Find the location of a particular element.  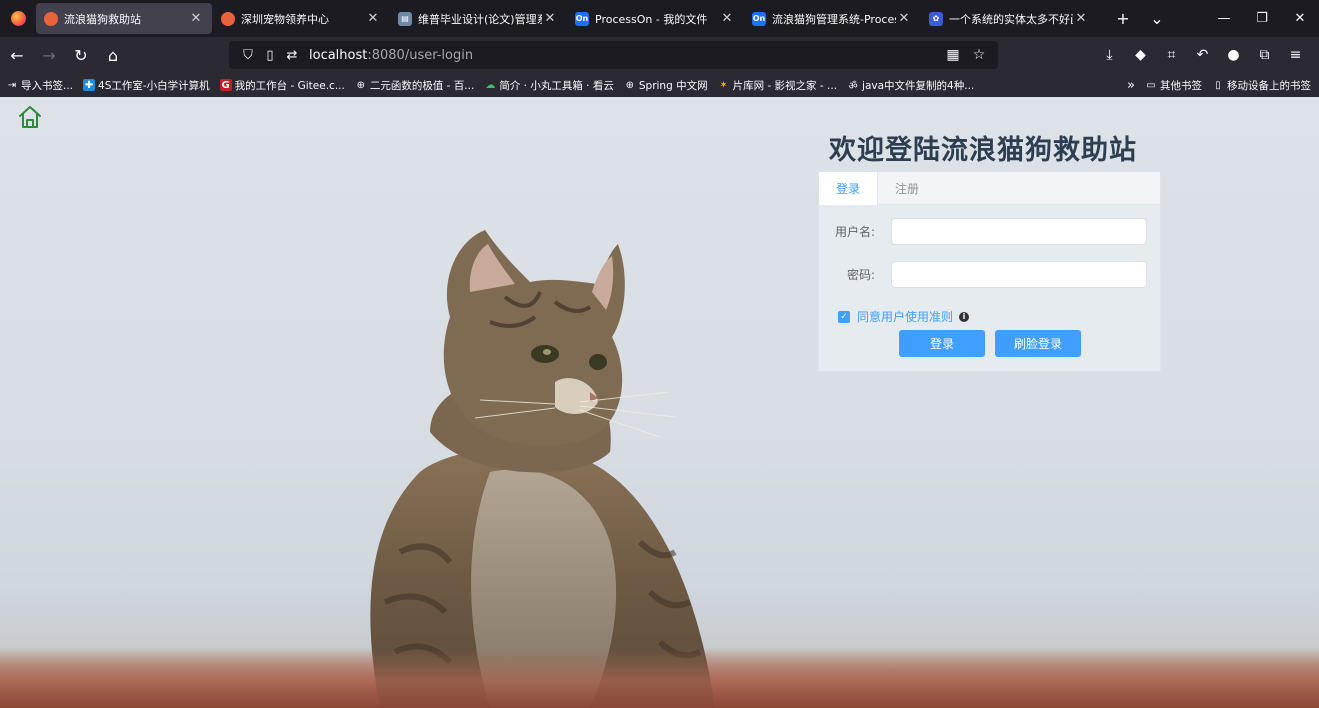

restore-icon: ❐ is located at coordinates (1262, 18).